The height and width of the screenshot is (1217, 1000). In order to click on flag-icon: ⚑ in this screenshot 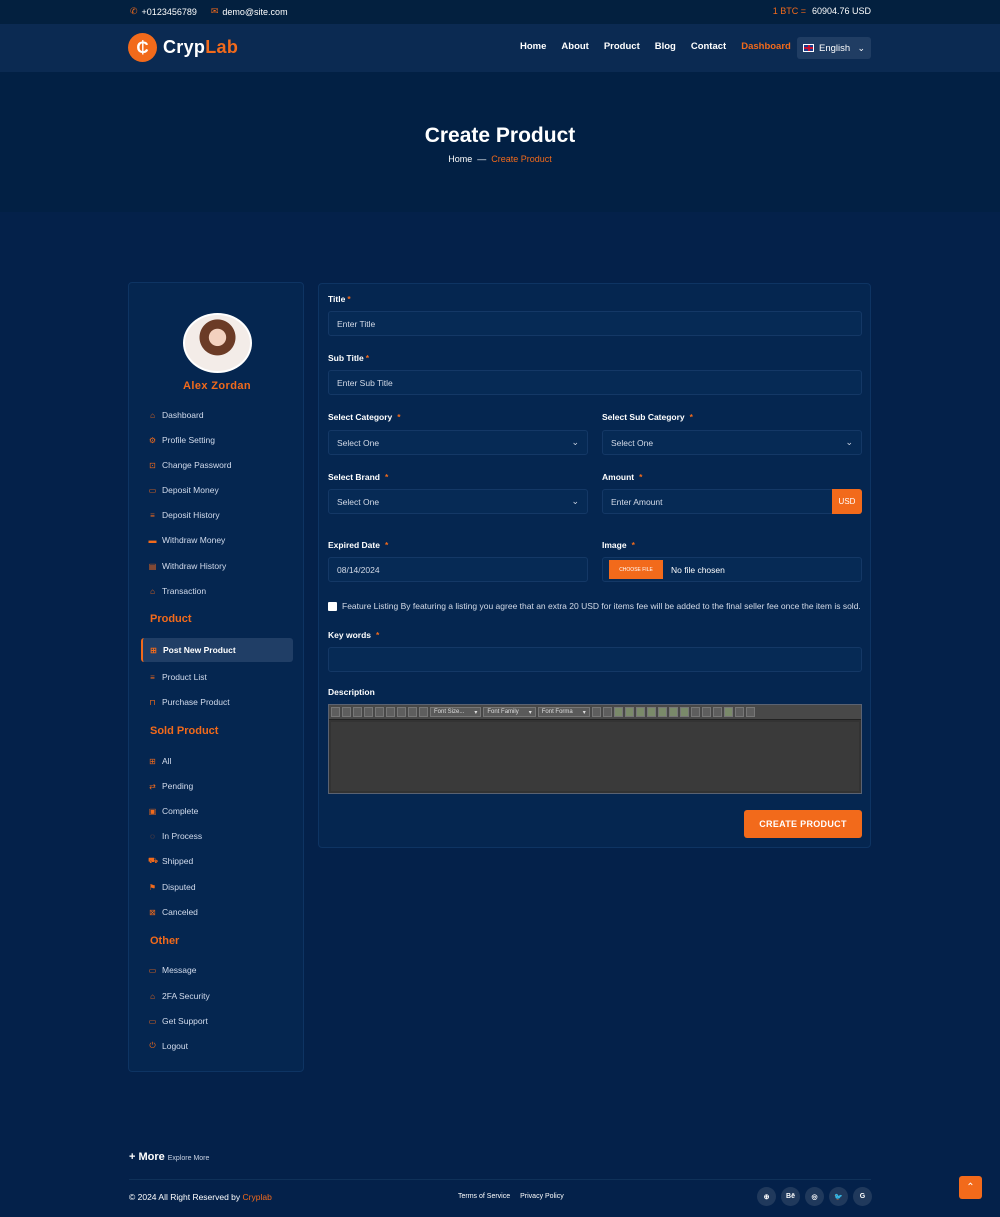, I will do `click(152, 887)`.